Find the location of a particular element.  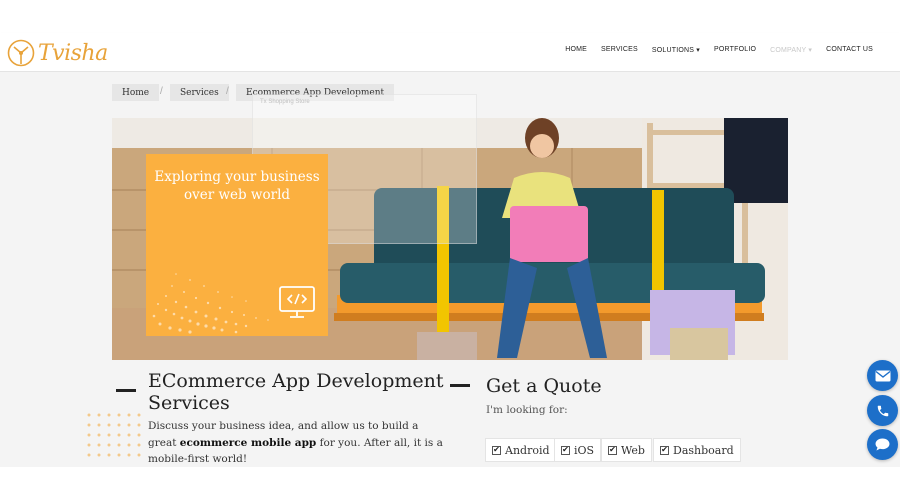

checkbox-web: ✔ is located at coordinates (612, 450).